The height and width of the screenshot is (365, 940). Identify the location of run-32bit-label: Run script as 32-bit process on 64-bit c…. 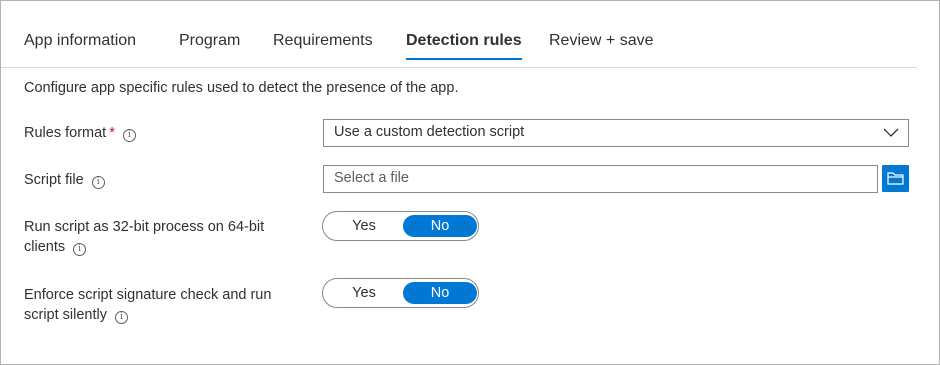
(159, 237).